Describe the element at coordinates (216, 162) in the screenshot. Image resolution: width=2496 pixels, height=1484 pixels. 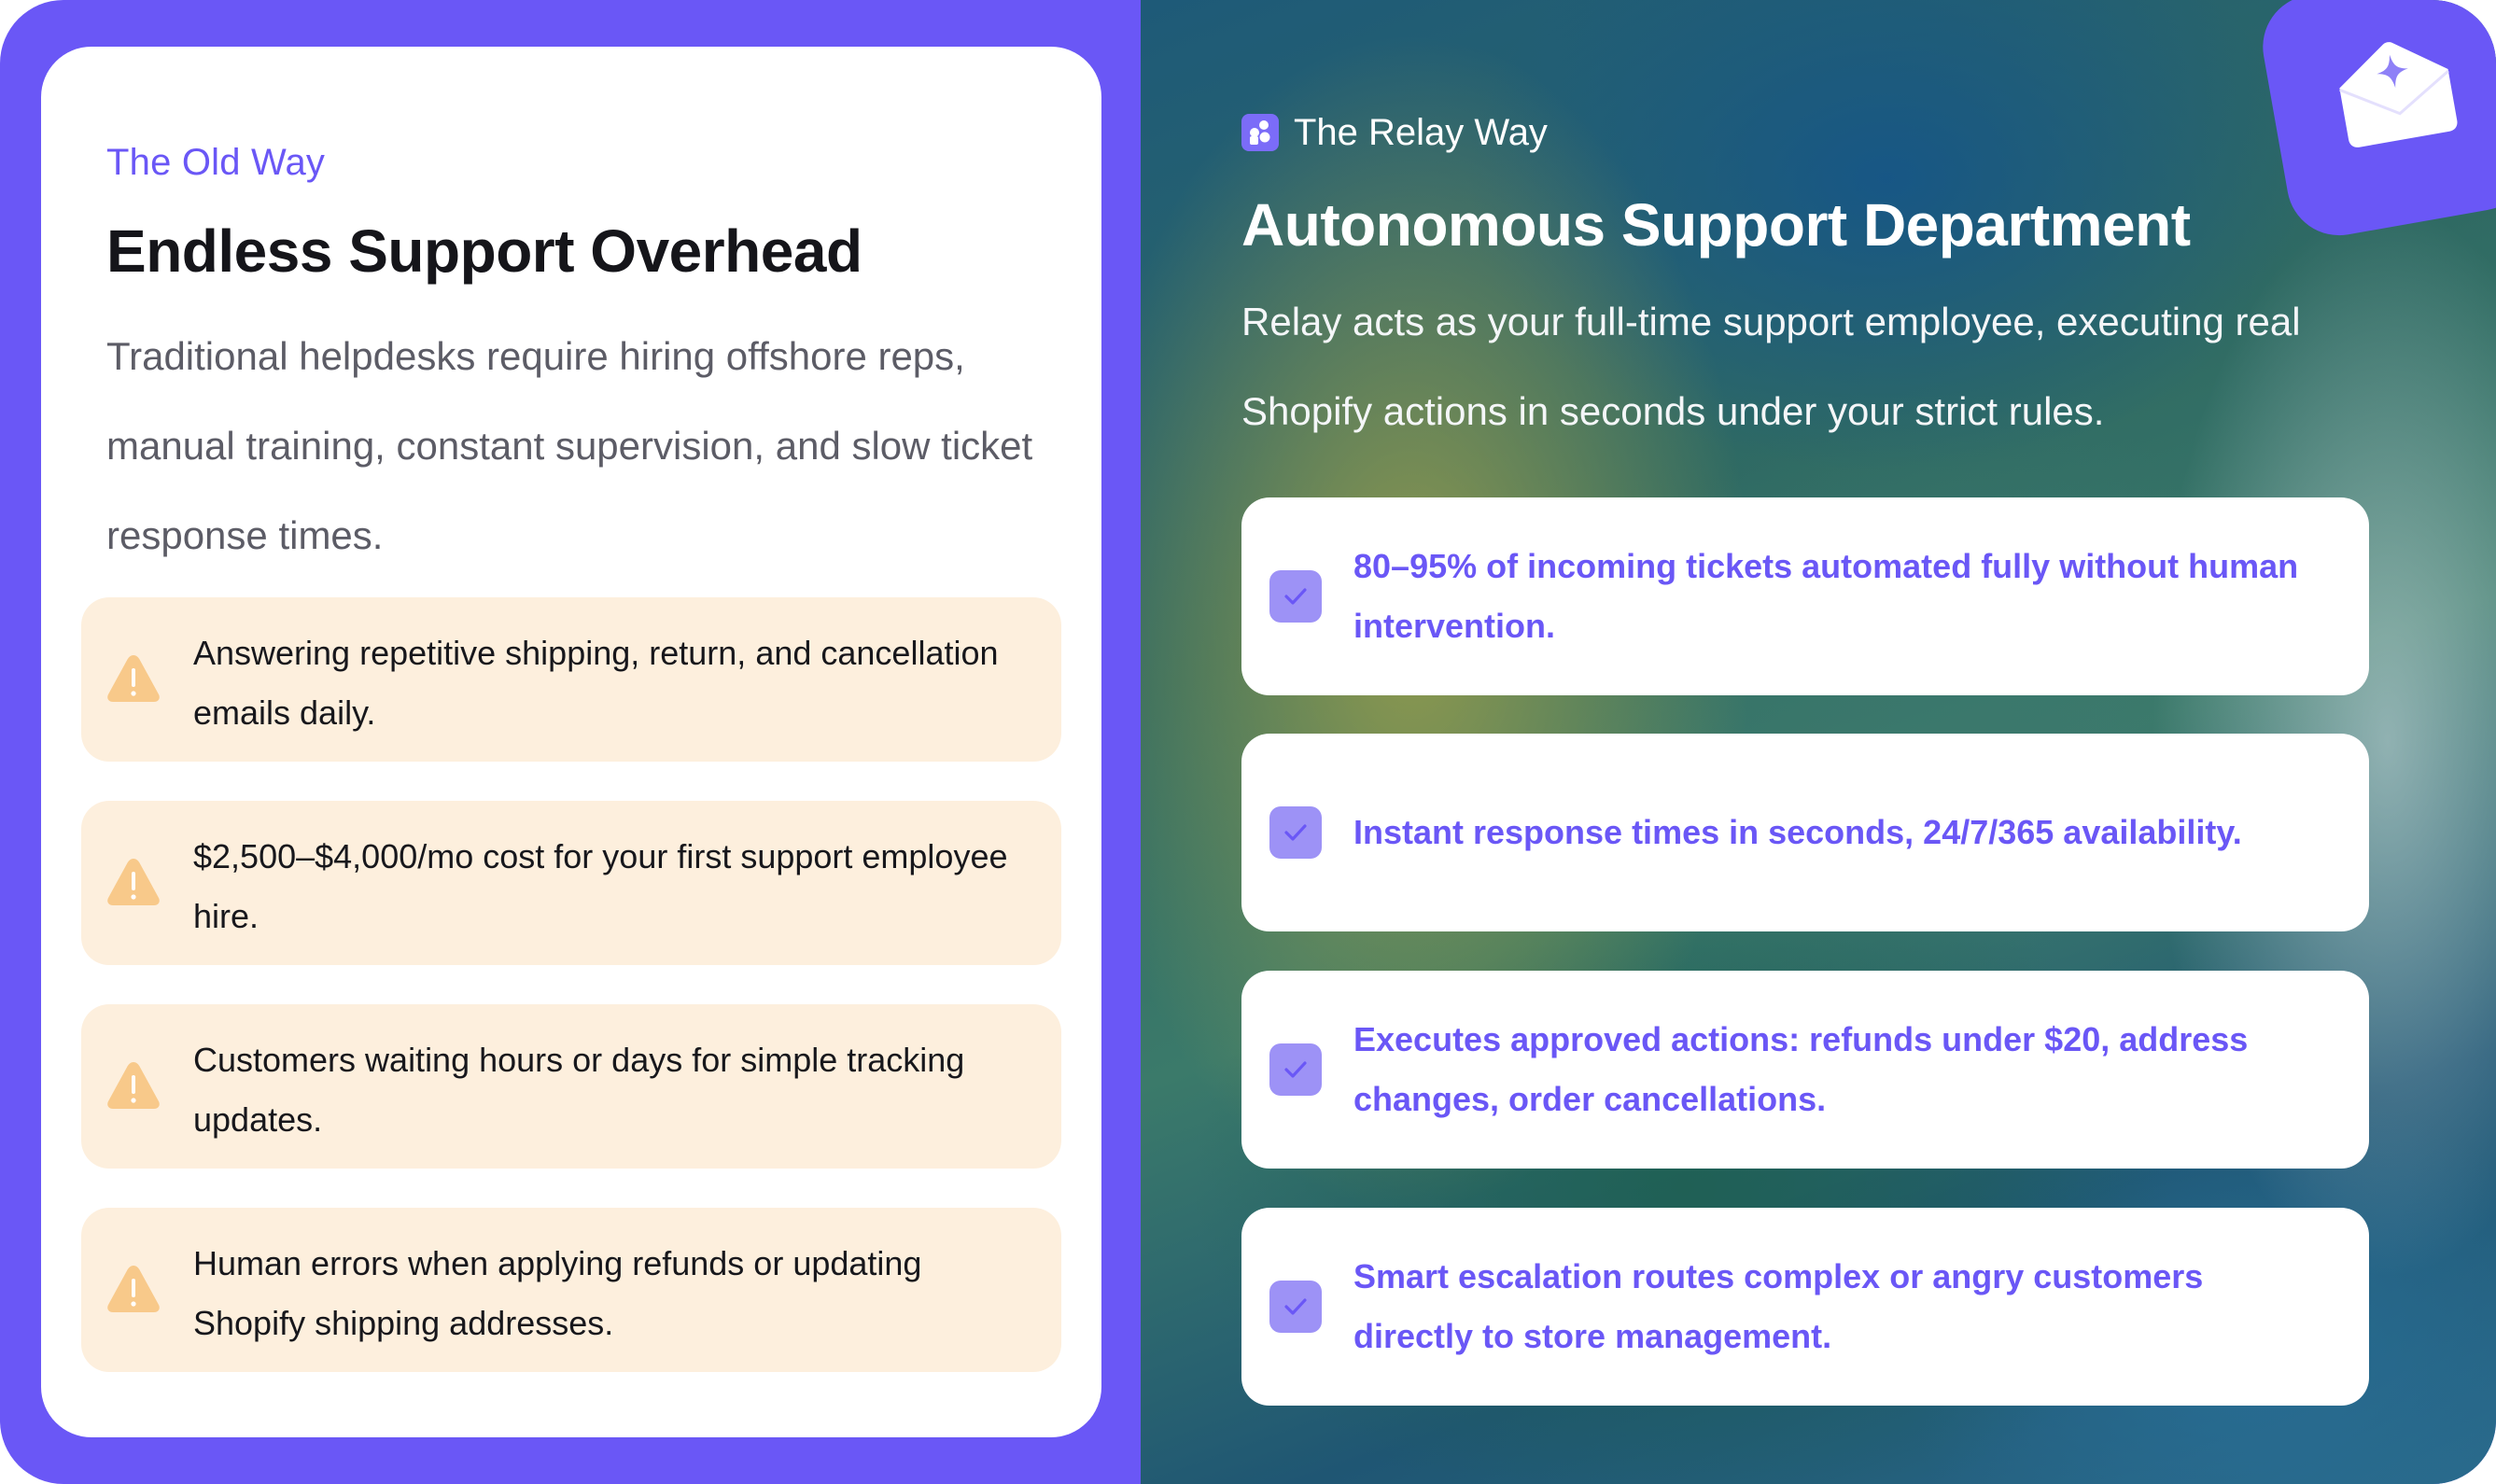
I see `old-way-kicker: The Old Way` at that location.